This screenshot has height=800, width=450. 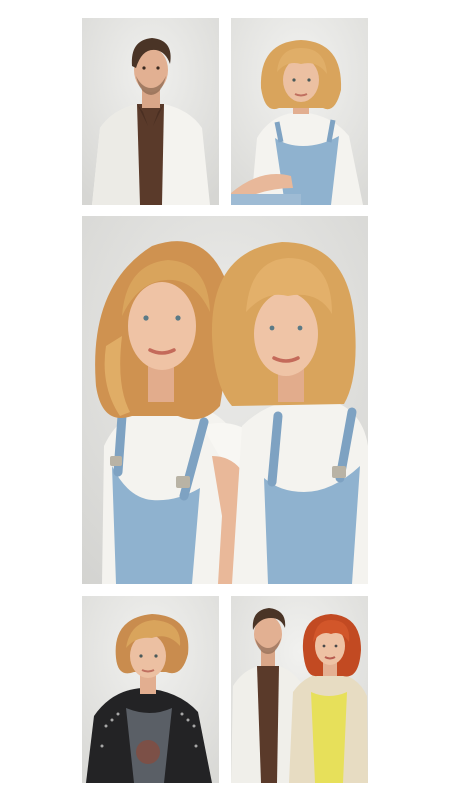 I want to click on photo-couple-redhead-image, so click(x=299, y=689).